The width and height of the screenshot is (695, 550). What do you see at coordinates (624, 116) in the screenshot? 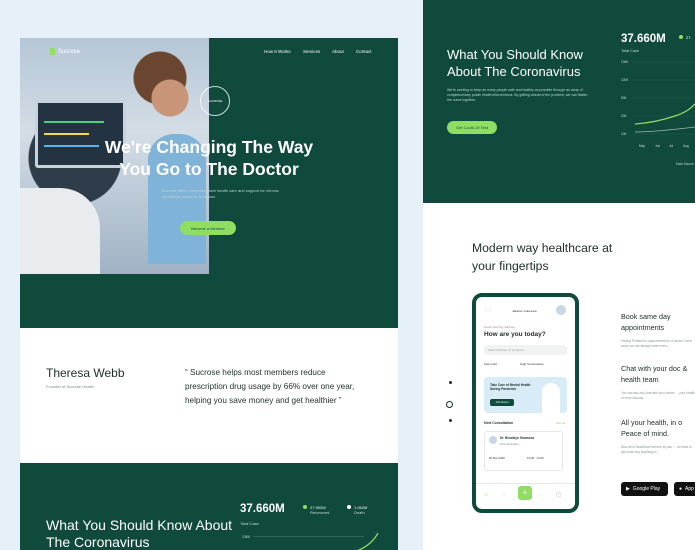
I see `y-tick: 20K` at bounding box center [624, 116].